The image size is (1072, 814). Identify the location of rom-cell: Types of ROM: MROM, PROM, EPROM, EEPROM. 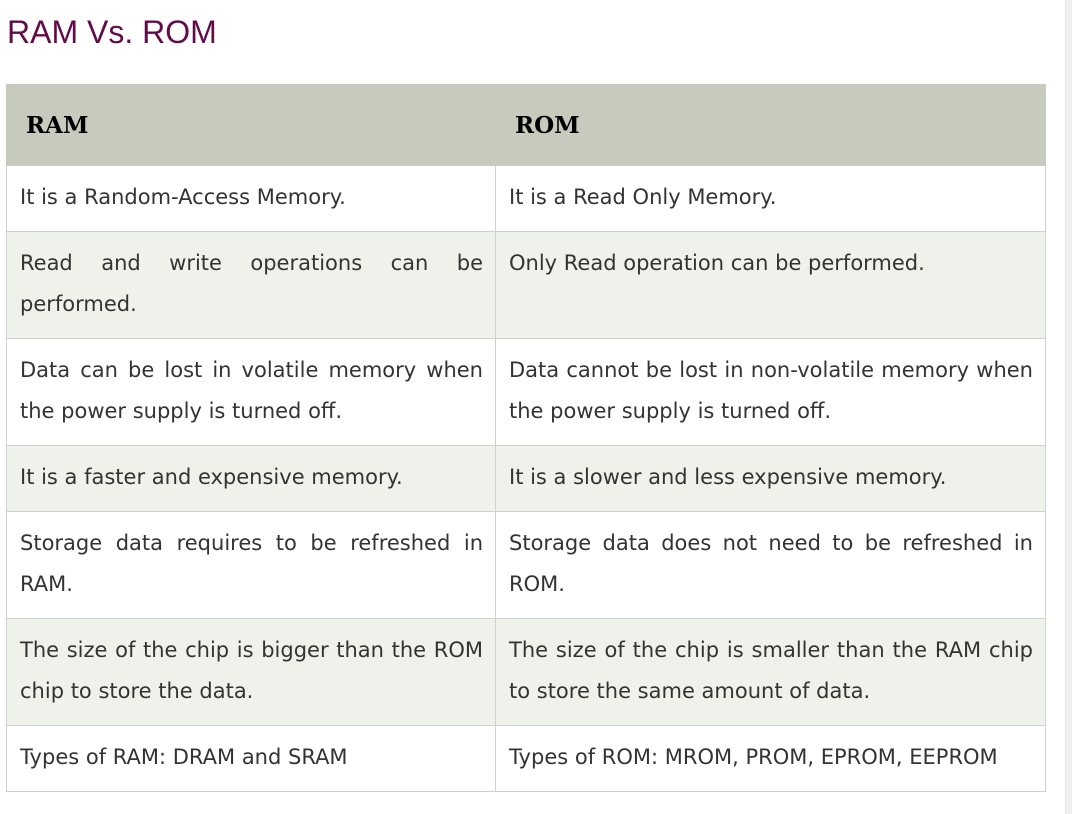
(770, 758).